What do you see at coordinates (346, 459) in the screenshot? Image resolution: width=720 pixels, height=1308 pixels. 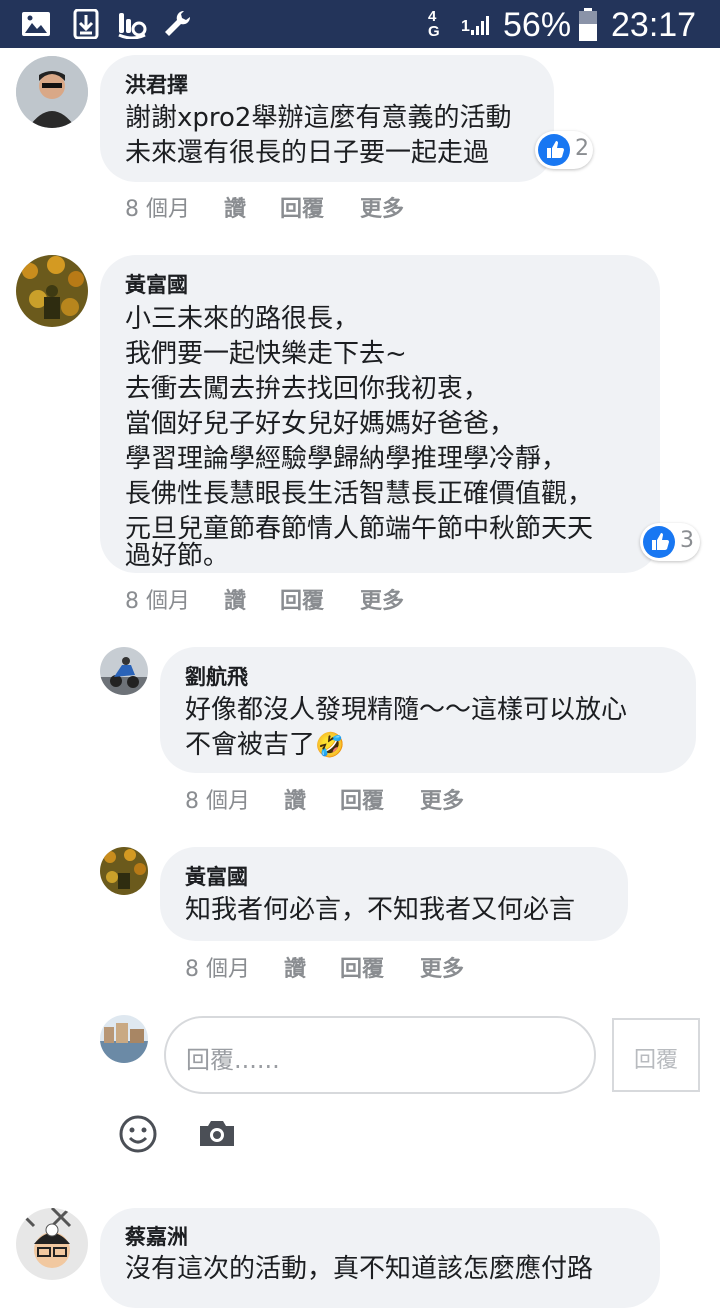 I see `comment-text-line: 學習理論學經驗學歸納學推理學冷靜，` at bounding box center [346, 459].